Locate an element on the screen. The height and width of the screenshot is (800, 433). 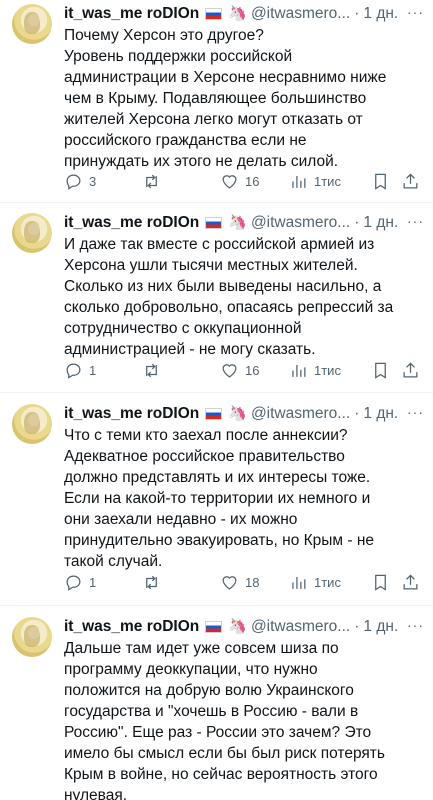
tweet-actions: 3 16 1тис is located at coordinates (245, 181).